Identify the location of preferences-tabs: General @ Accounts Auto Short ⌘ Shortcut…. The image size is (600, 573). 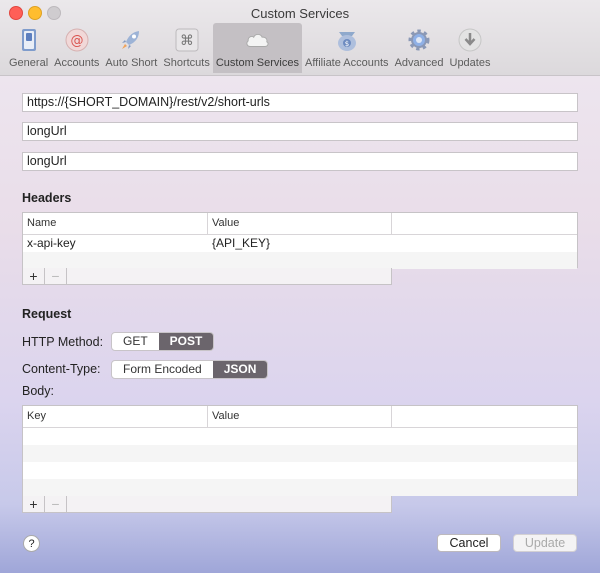
(249, 48).